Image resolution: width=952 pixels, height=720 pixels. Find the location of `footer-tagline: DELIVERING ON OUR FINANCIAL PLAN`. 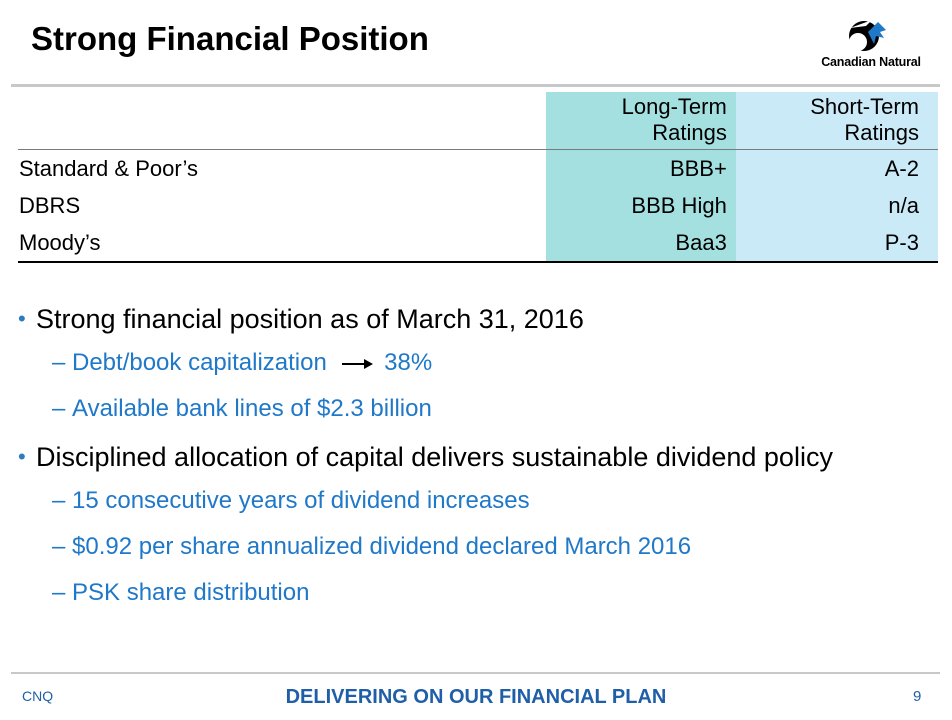

footer-tagline: DELIVERING ON OUR FINANCIAL PLAN is located at coordinates (476, 697).